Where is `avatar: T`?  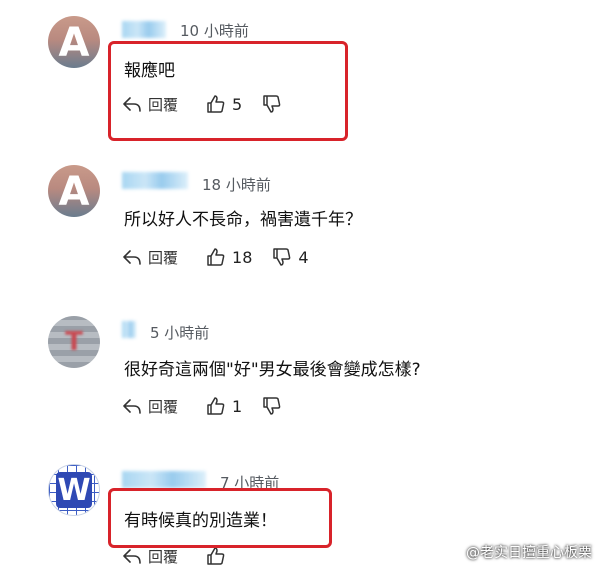 avatar: T is located at coordinates (74, 342).